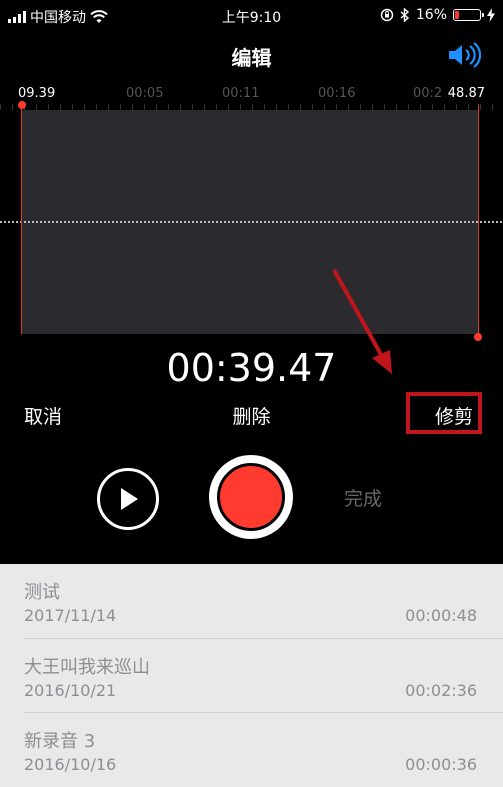 This screenshot has height=787, width=503. I want to click on timeline-tick: 00:11, so click(241, 93).